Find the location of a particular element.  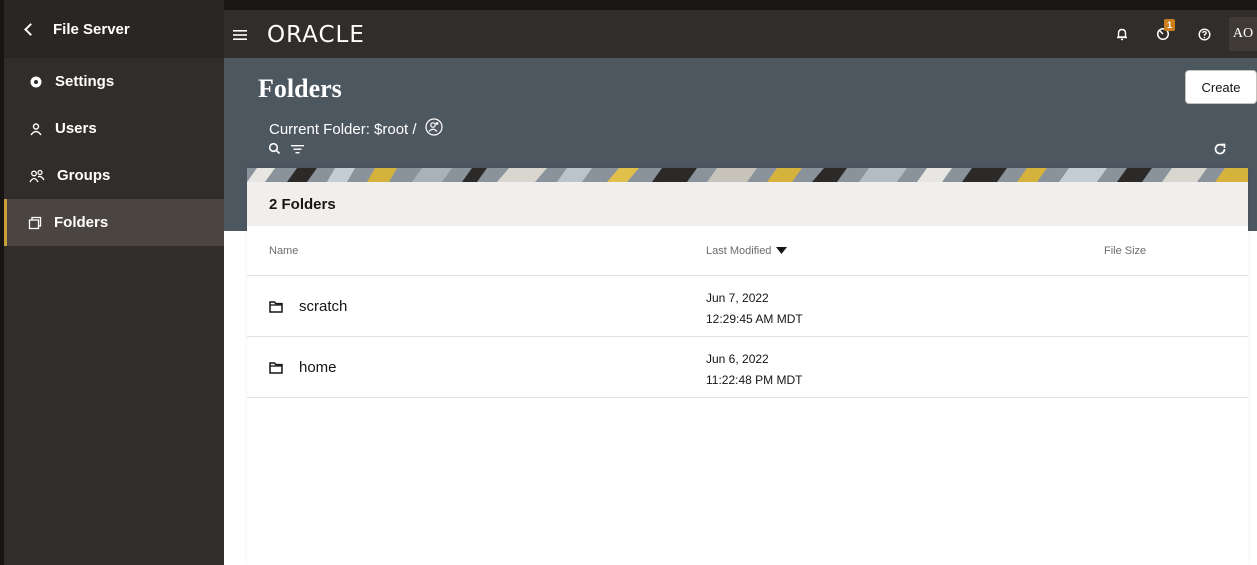

column-header-file-size: File Size is located at coordinates (1125, 251).